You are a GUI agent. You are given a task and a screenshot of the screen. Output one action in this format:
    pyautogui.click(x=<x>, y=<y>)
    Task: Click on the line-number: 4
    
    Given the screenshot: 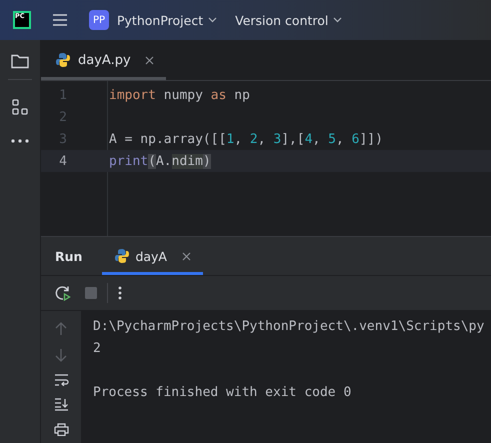 What is the action you would take?
    pyautogui.click(x=62, y=161)
    